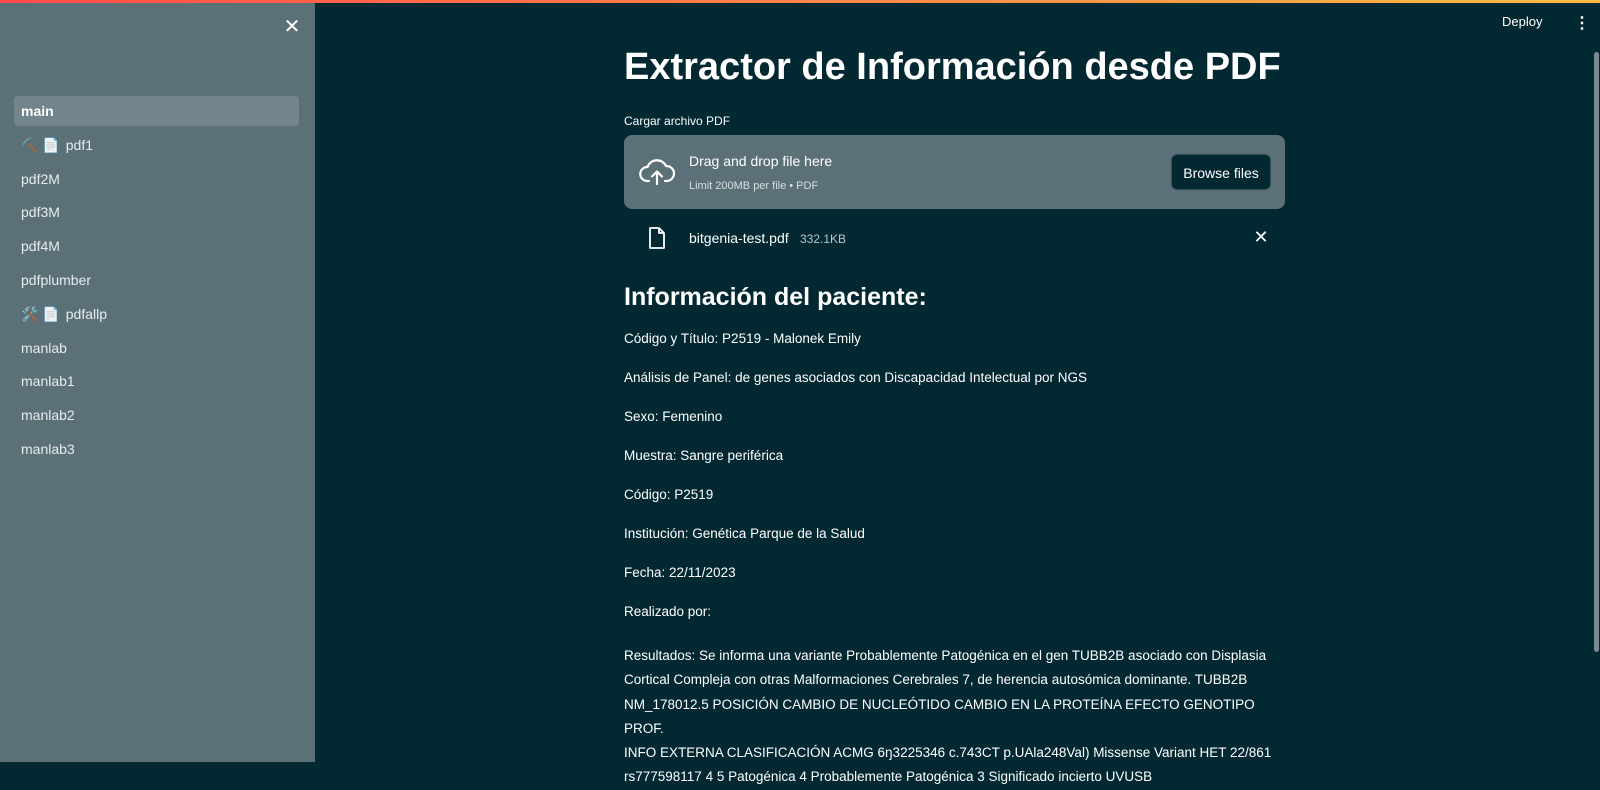 The height and width of the screenshot is (790, 1600). What do you see at coordinates (86, 313) in the screenshot?
I see `sidebar-item-label: pdfallp` at bounding box center [86, 313].